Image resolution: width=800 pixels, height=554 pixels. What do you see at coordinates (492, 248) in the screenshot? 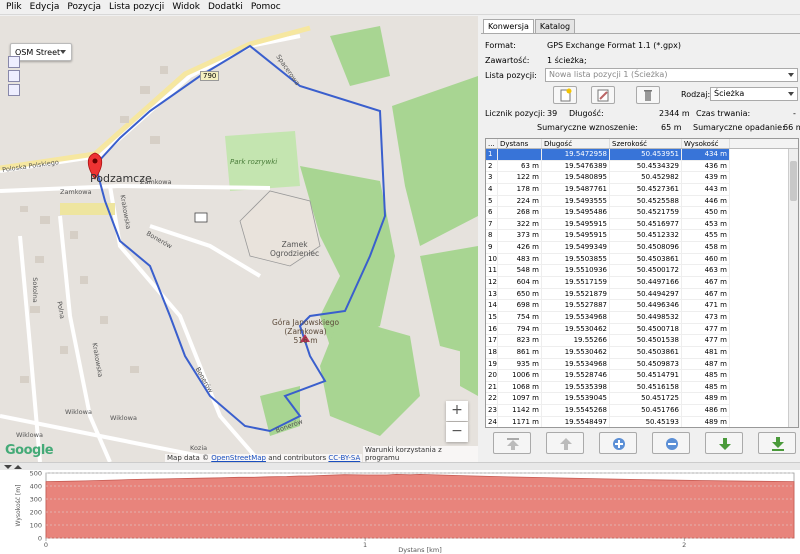
I see `table-cell: 9` at bounding box center [492, 248].